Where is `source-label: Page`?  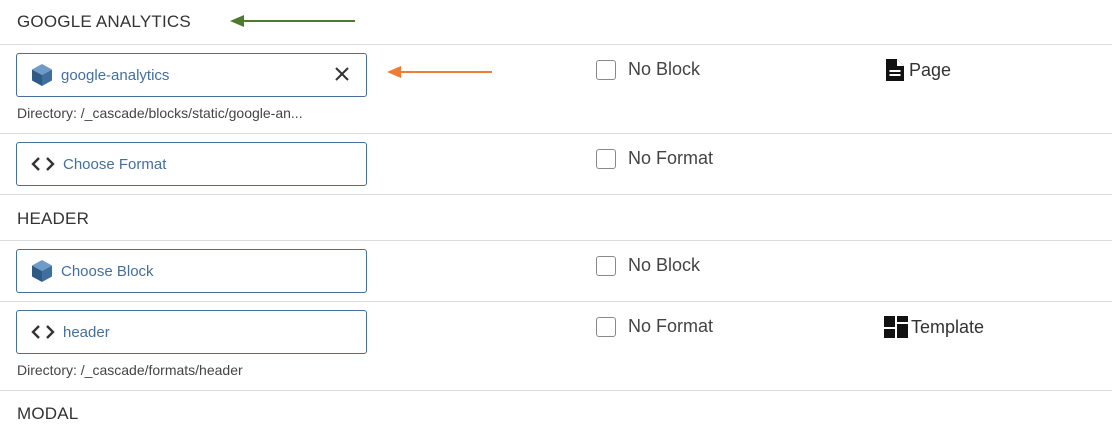
source-label: Page is located at coordinates (930, 69).